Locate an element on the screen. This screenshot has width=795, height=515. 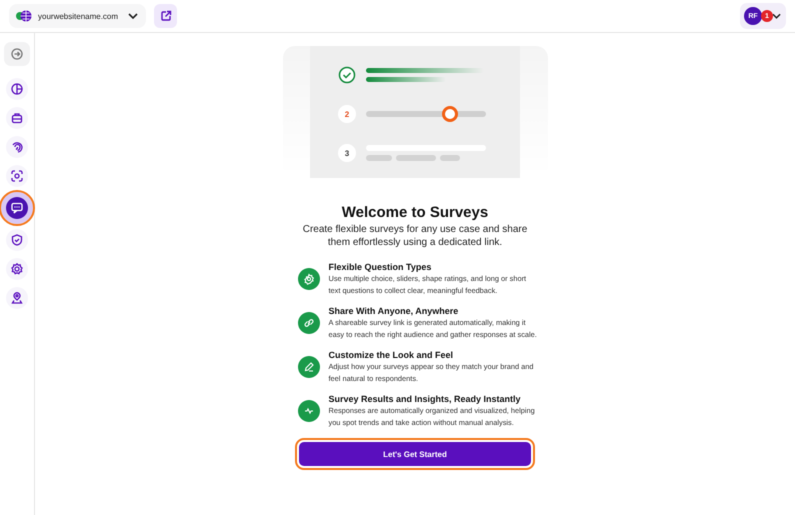
pulse-icon is located at coordinates (309, 411).